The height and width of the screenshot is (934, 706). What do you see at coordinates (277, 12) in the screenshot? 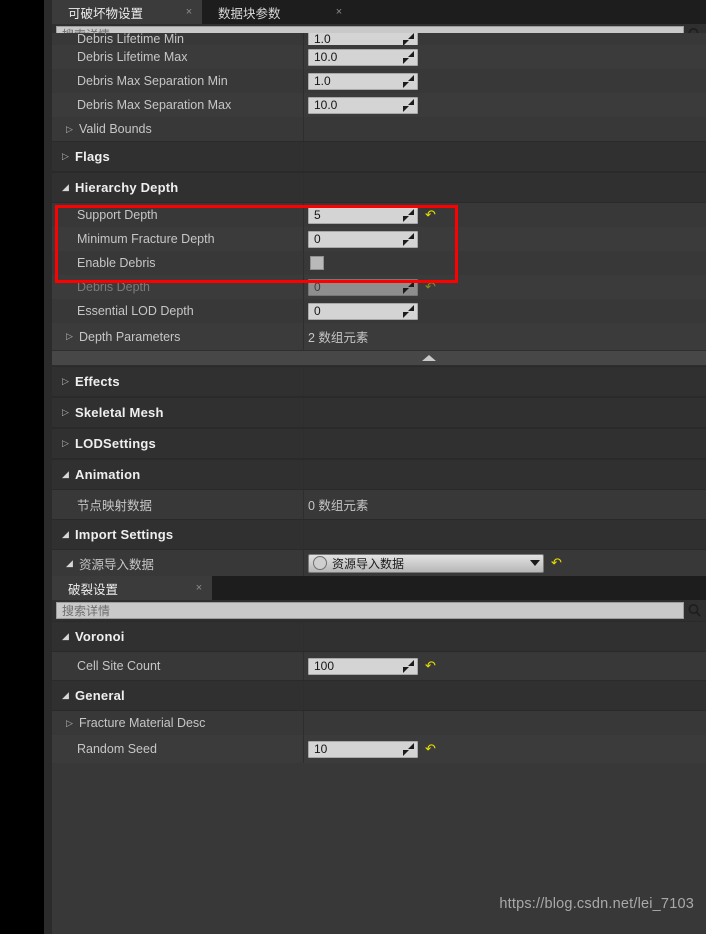
I see `tab-datablock-params: 数据块参数 ×` at bounding box center [277, 12].